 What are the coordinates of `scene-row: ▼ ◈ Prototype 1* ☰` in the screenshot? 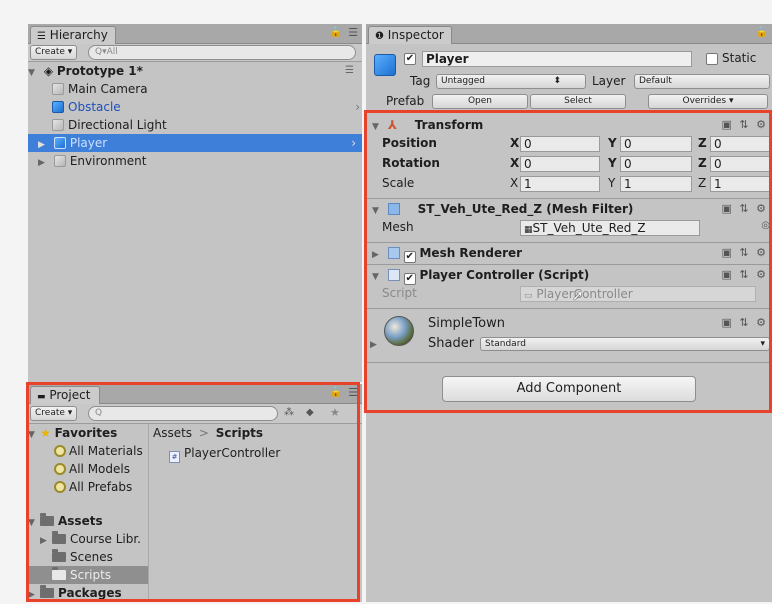 It's located at (195, 71).